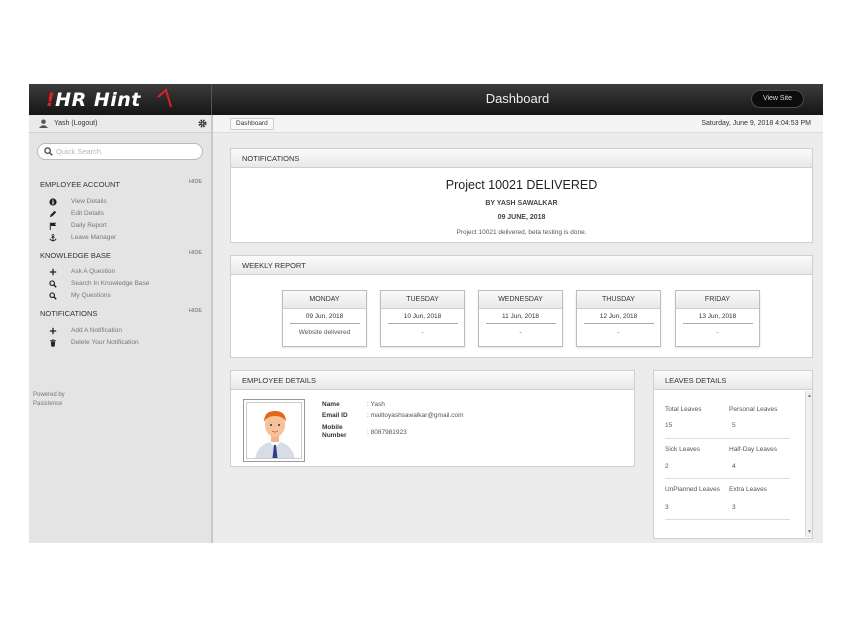 The image size is (852, 627). I want to click on flag-icon, so click(53, 226).